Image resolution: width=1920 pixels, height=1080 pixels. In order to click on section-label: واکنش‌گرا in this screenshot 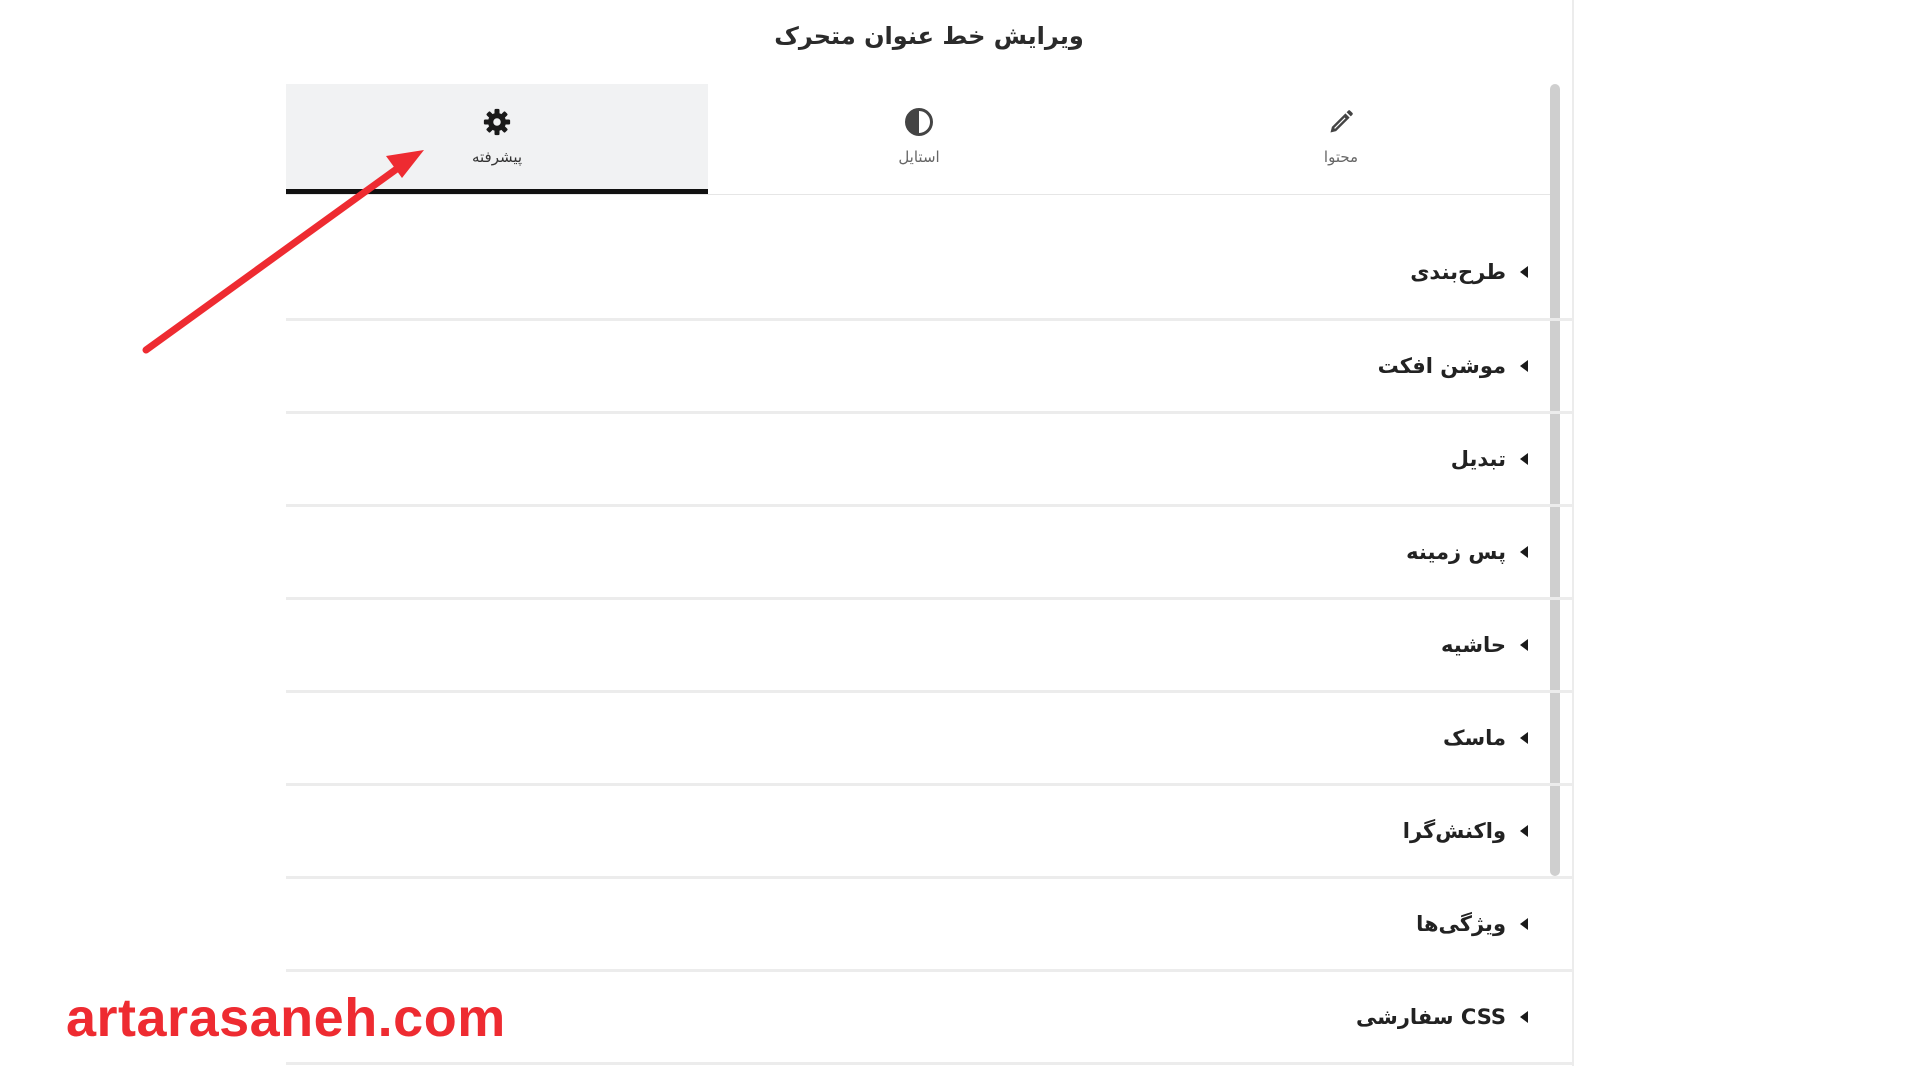, I will do `click(1454, 831)`.